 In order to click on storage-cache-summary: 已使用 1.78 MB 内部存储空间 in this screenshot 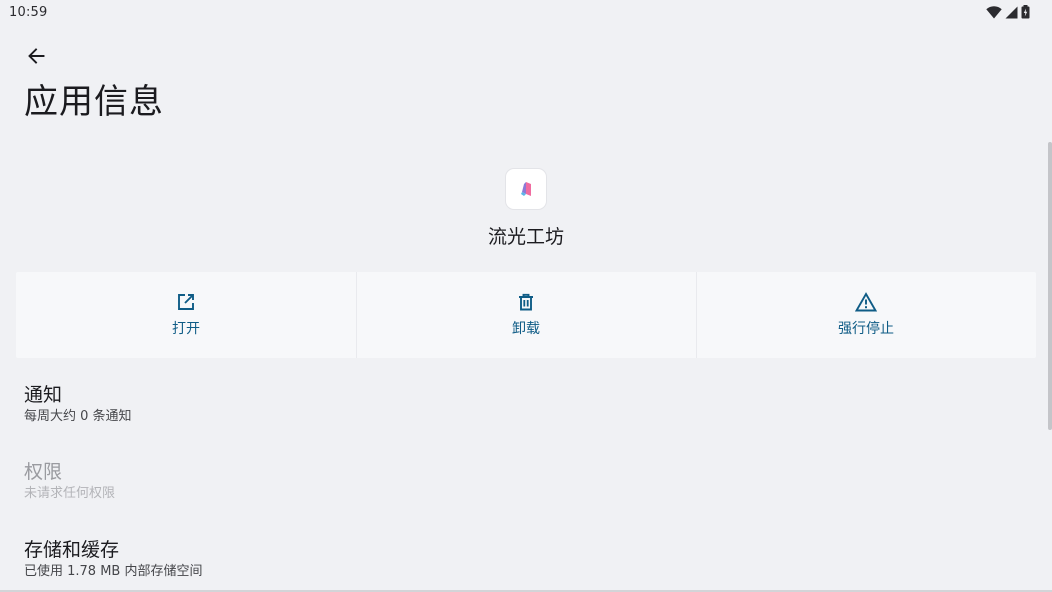, I will do `click(113, 571)`.